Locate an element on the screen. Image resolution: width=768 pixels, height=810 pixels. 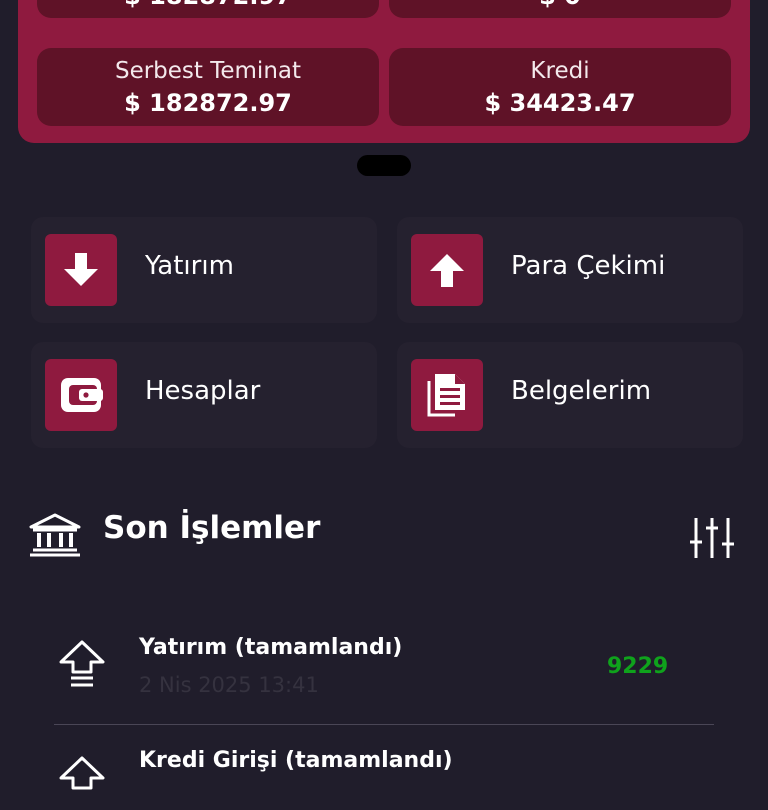
summary-card-label: Serbest Teminat is located at coordinates (208, 71).